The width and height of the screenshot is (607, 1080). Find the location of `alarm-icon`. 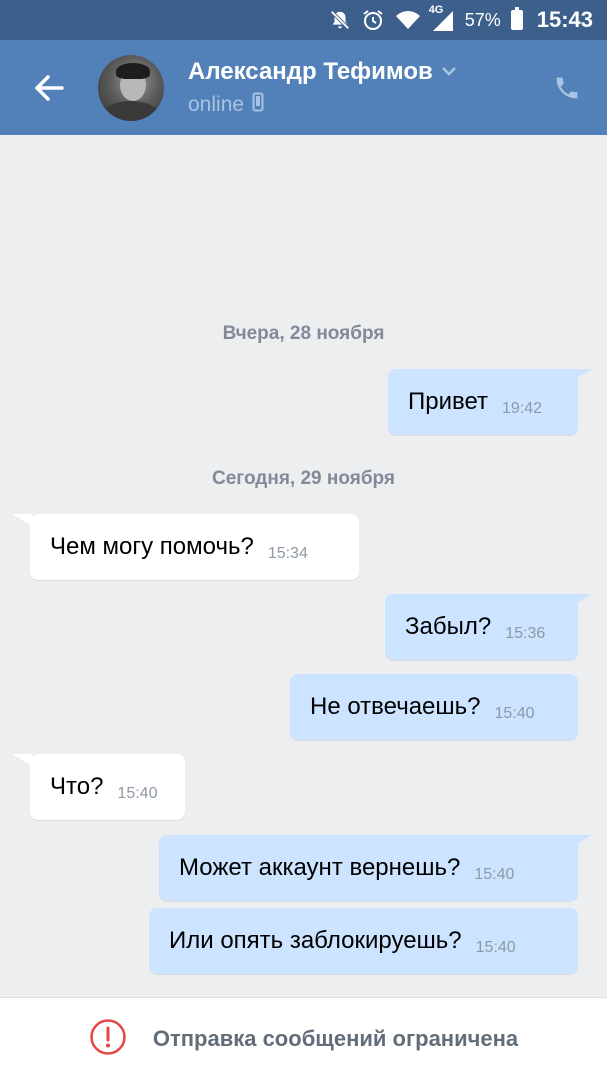

alarm-icon is located at coordinates (373, 20).